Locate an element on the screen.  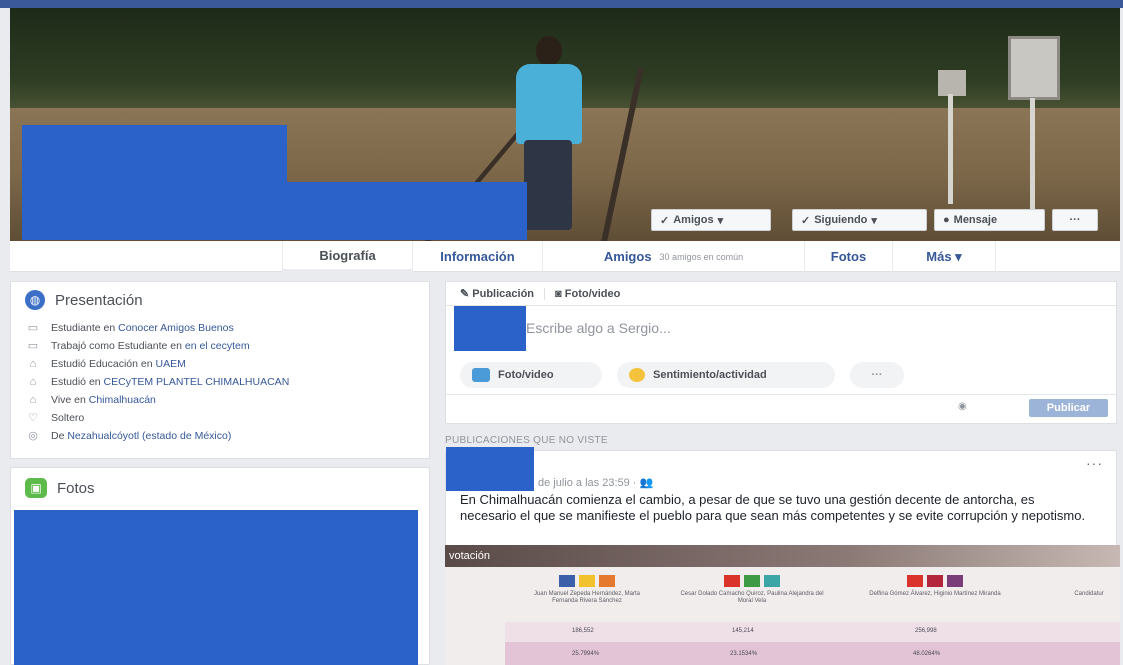
globe-icon: ◍ is located at coordinates (35, 300).